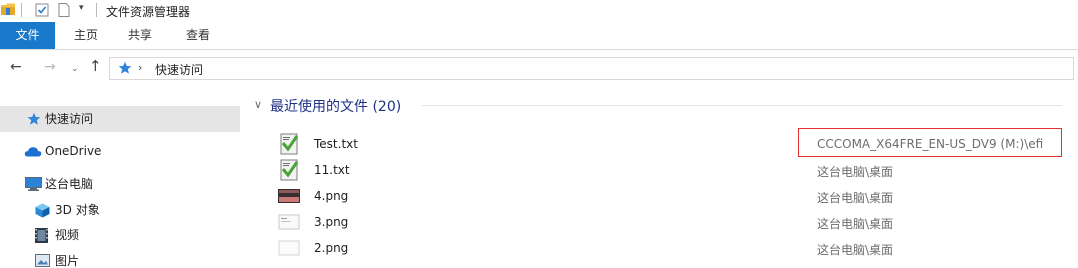 The width and height of the screenshot is (1078, 268). Describe the element at coordinates (539, 11) in the screenshot. I see `title-bar: ▾ 文件资源管理器` at that location.